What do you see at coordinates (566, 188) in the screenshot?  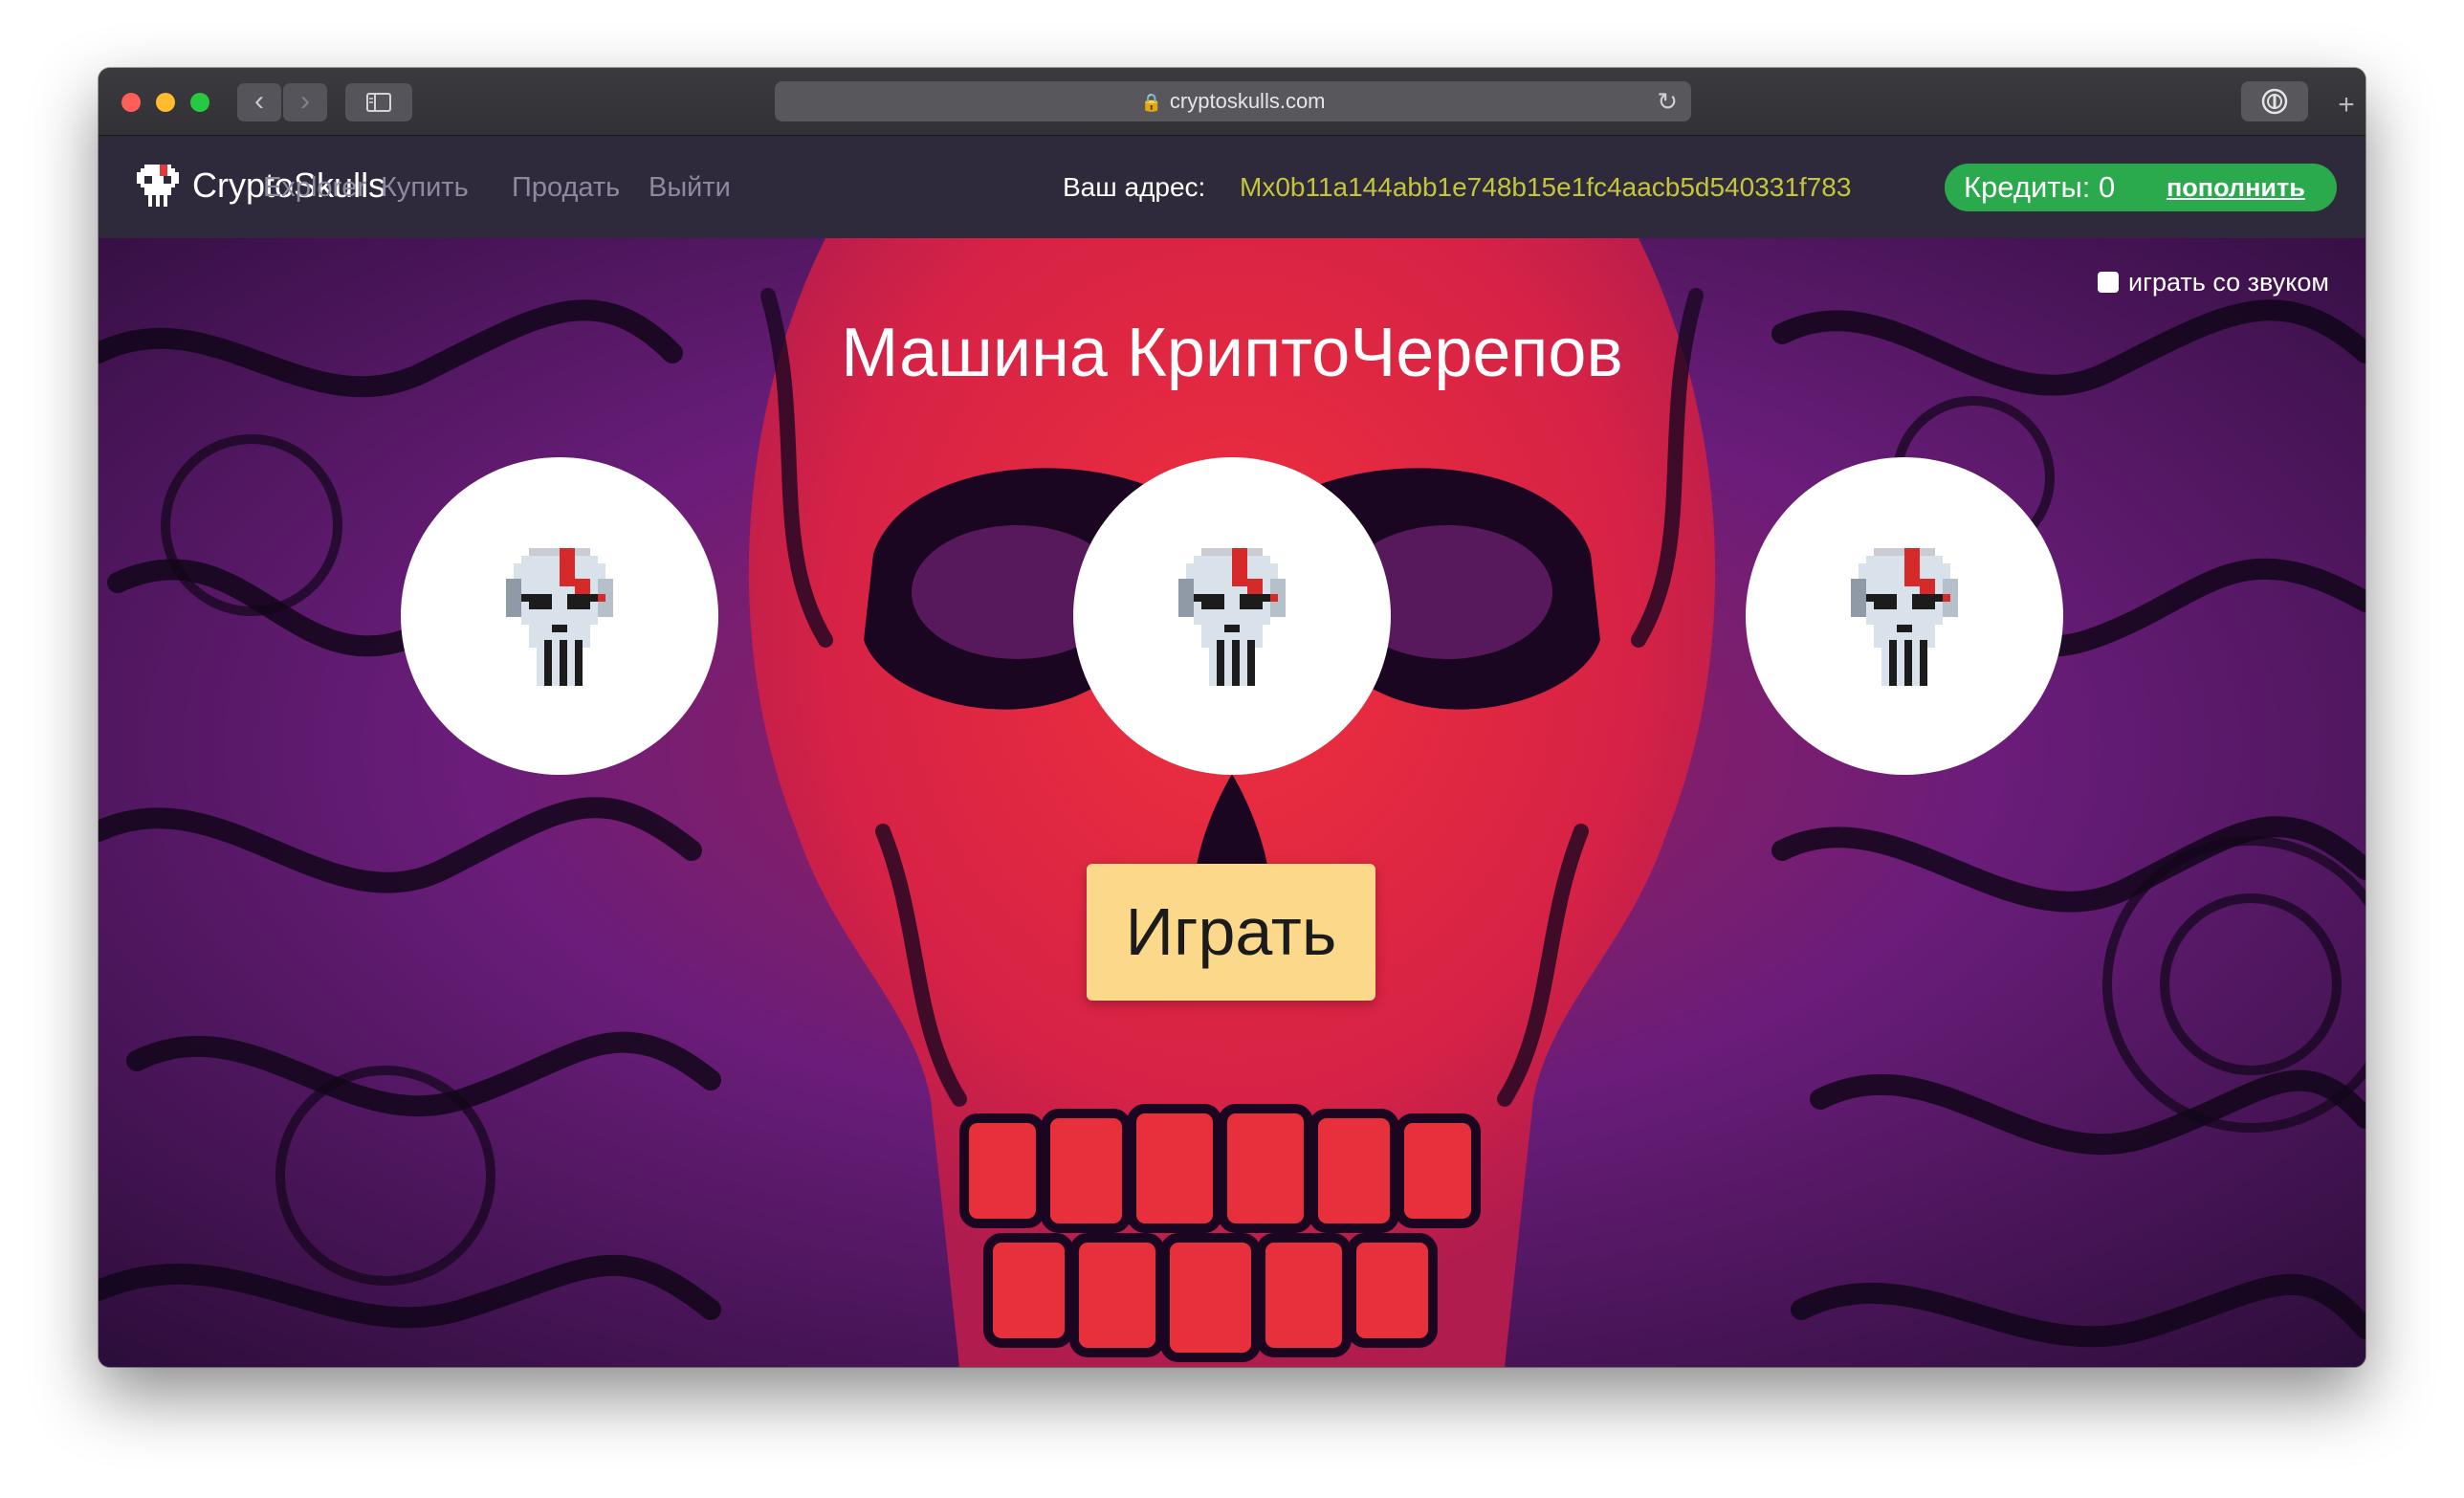 I see `nav-link-sell: Продать` at bounding box center [566, 188].